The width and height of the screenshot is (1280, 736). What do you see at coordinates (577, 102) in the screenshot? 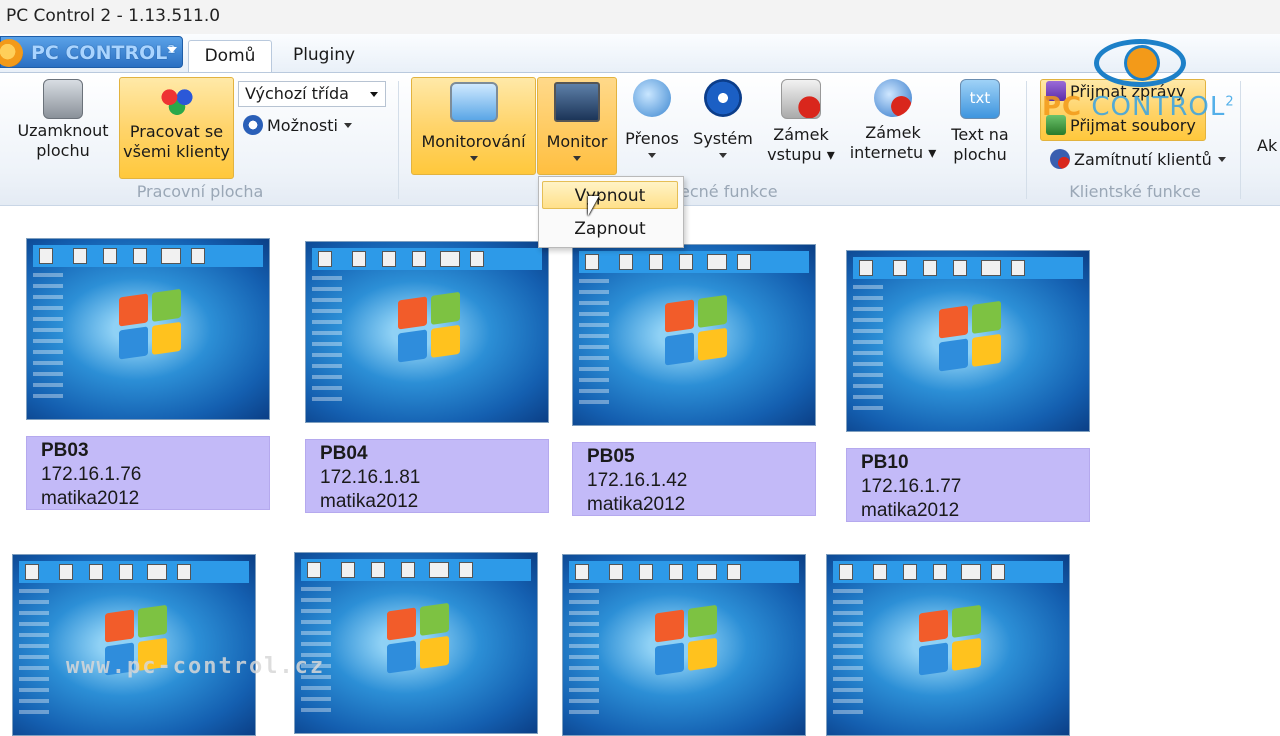
I see `monitor-icon` at bounding box center [577, 102].